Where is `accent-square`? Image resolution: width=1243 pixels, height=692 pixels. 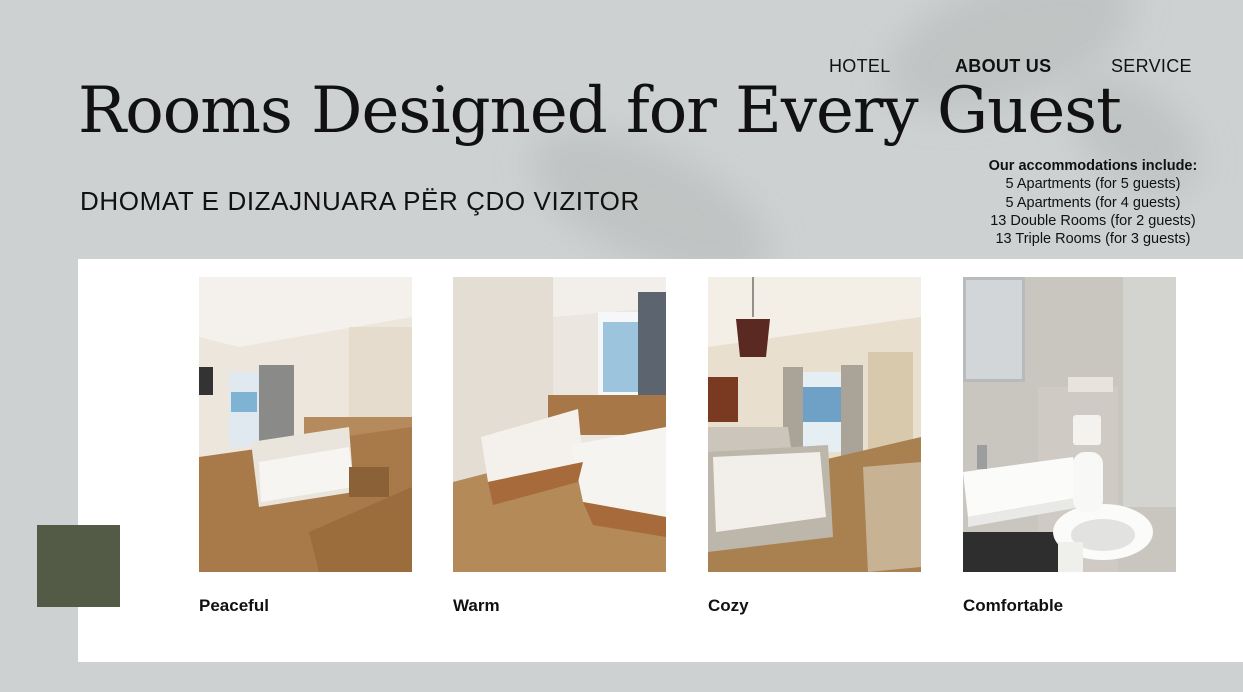
accent-square is located at coordinates (78, 566).